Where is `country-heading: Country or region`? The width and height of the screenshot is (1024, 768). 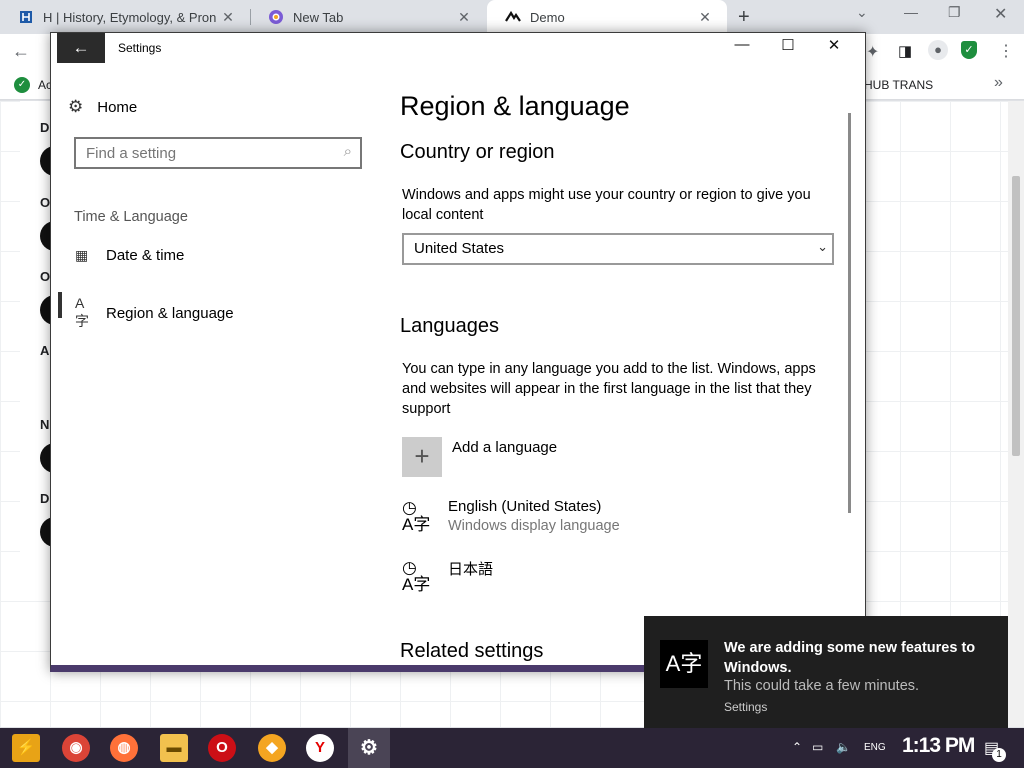
country-heading: Country or region is located at coordinates (477, 152).